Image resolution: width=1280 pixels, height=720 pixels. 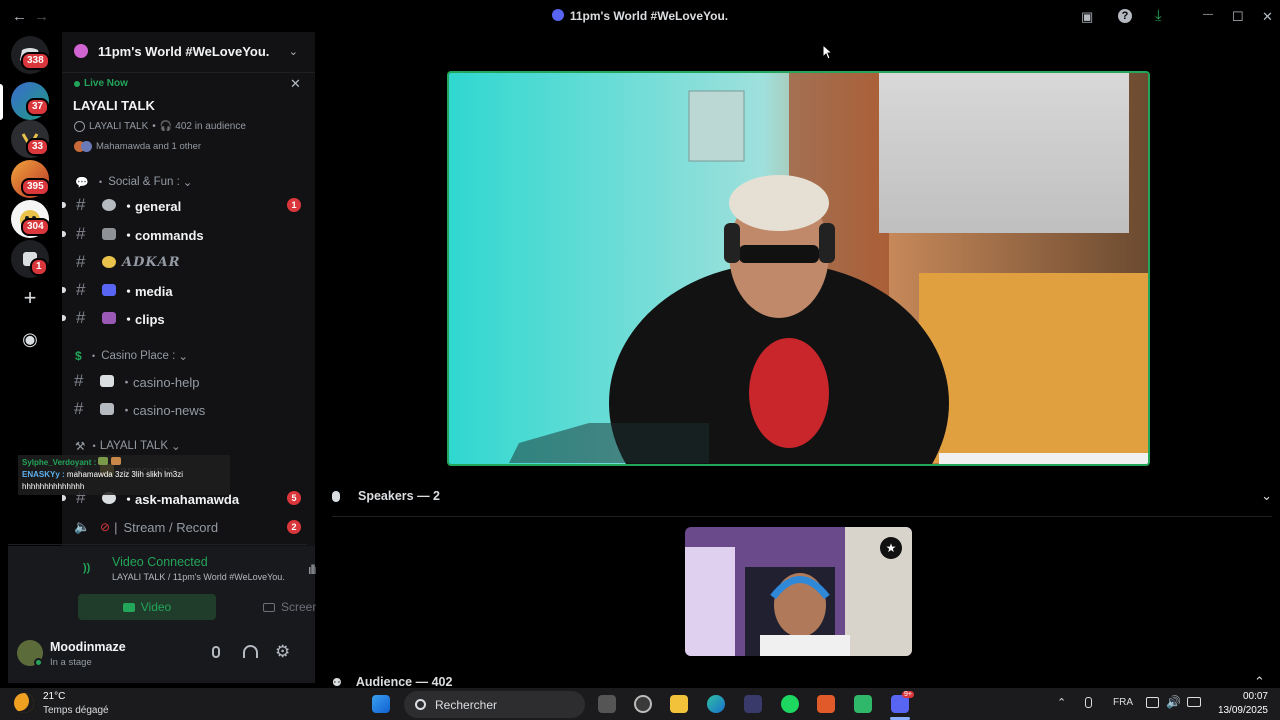 I want to click on inbox-icon: ▣, so click(x=1087, y=17).